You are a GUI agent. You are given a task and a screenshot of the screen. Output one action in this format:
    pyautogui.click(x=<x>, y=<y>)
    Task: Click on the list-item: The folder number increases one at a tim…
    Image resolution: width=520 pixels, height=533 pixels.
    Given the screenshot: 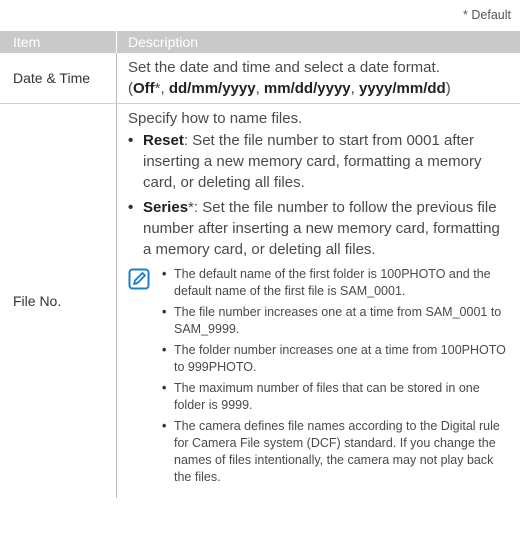 What is the action you would take?
    pyautogui.click(x=337, y=359)
    